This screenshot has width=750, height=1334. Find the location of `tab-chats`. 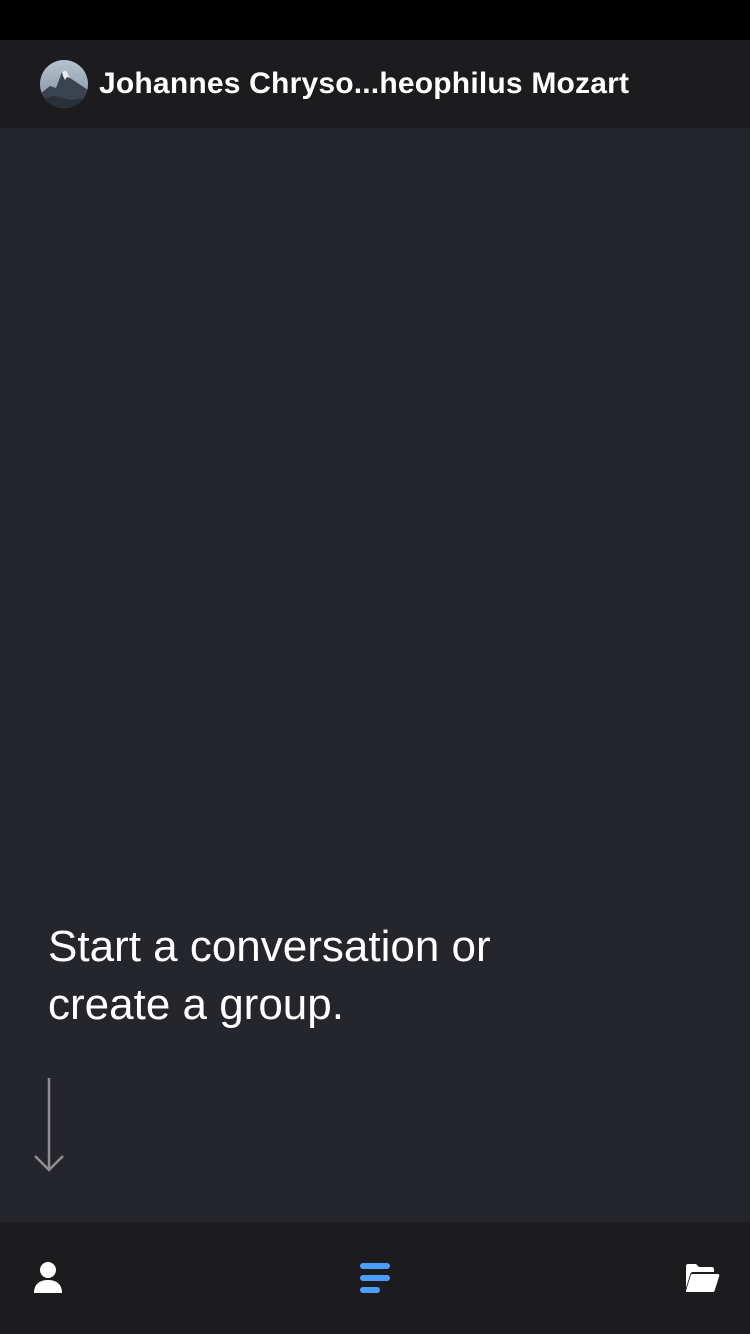

tab-chats is located at coordinates (375, 1278).